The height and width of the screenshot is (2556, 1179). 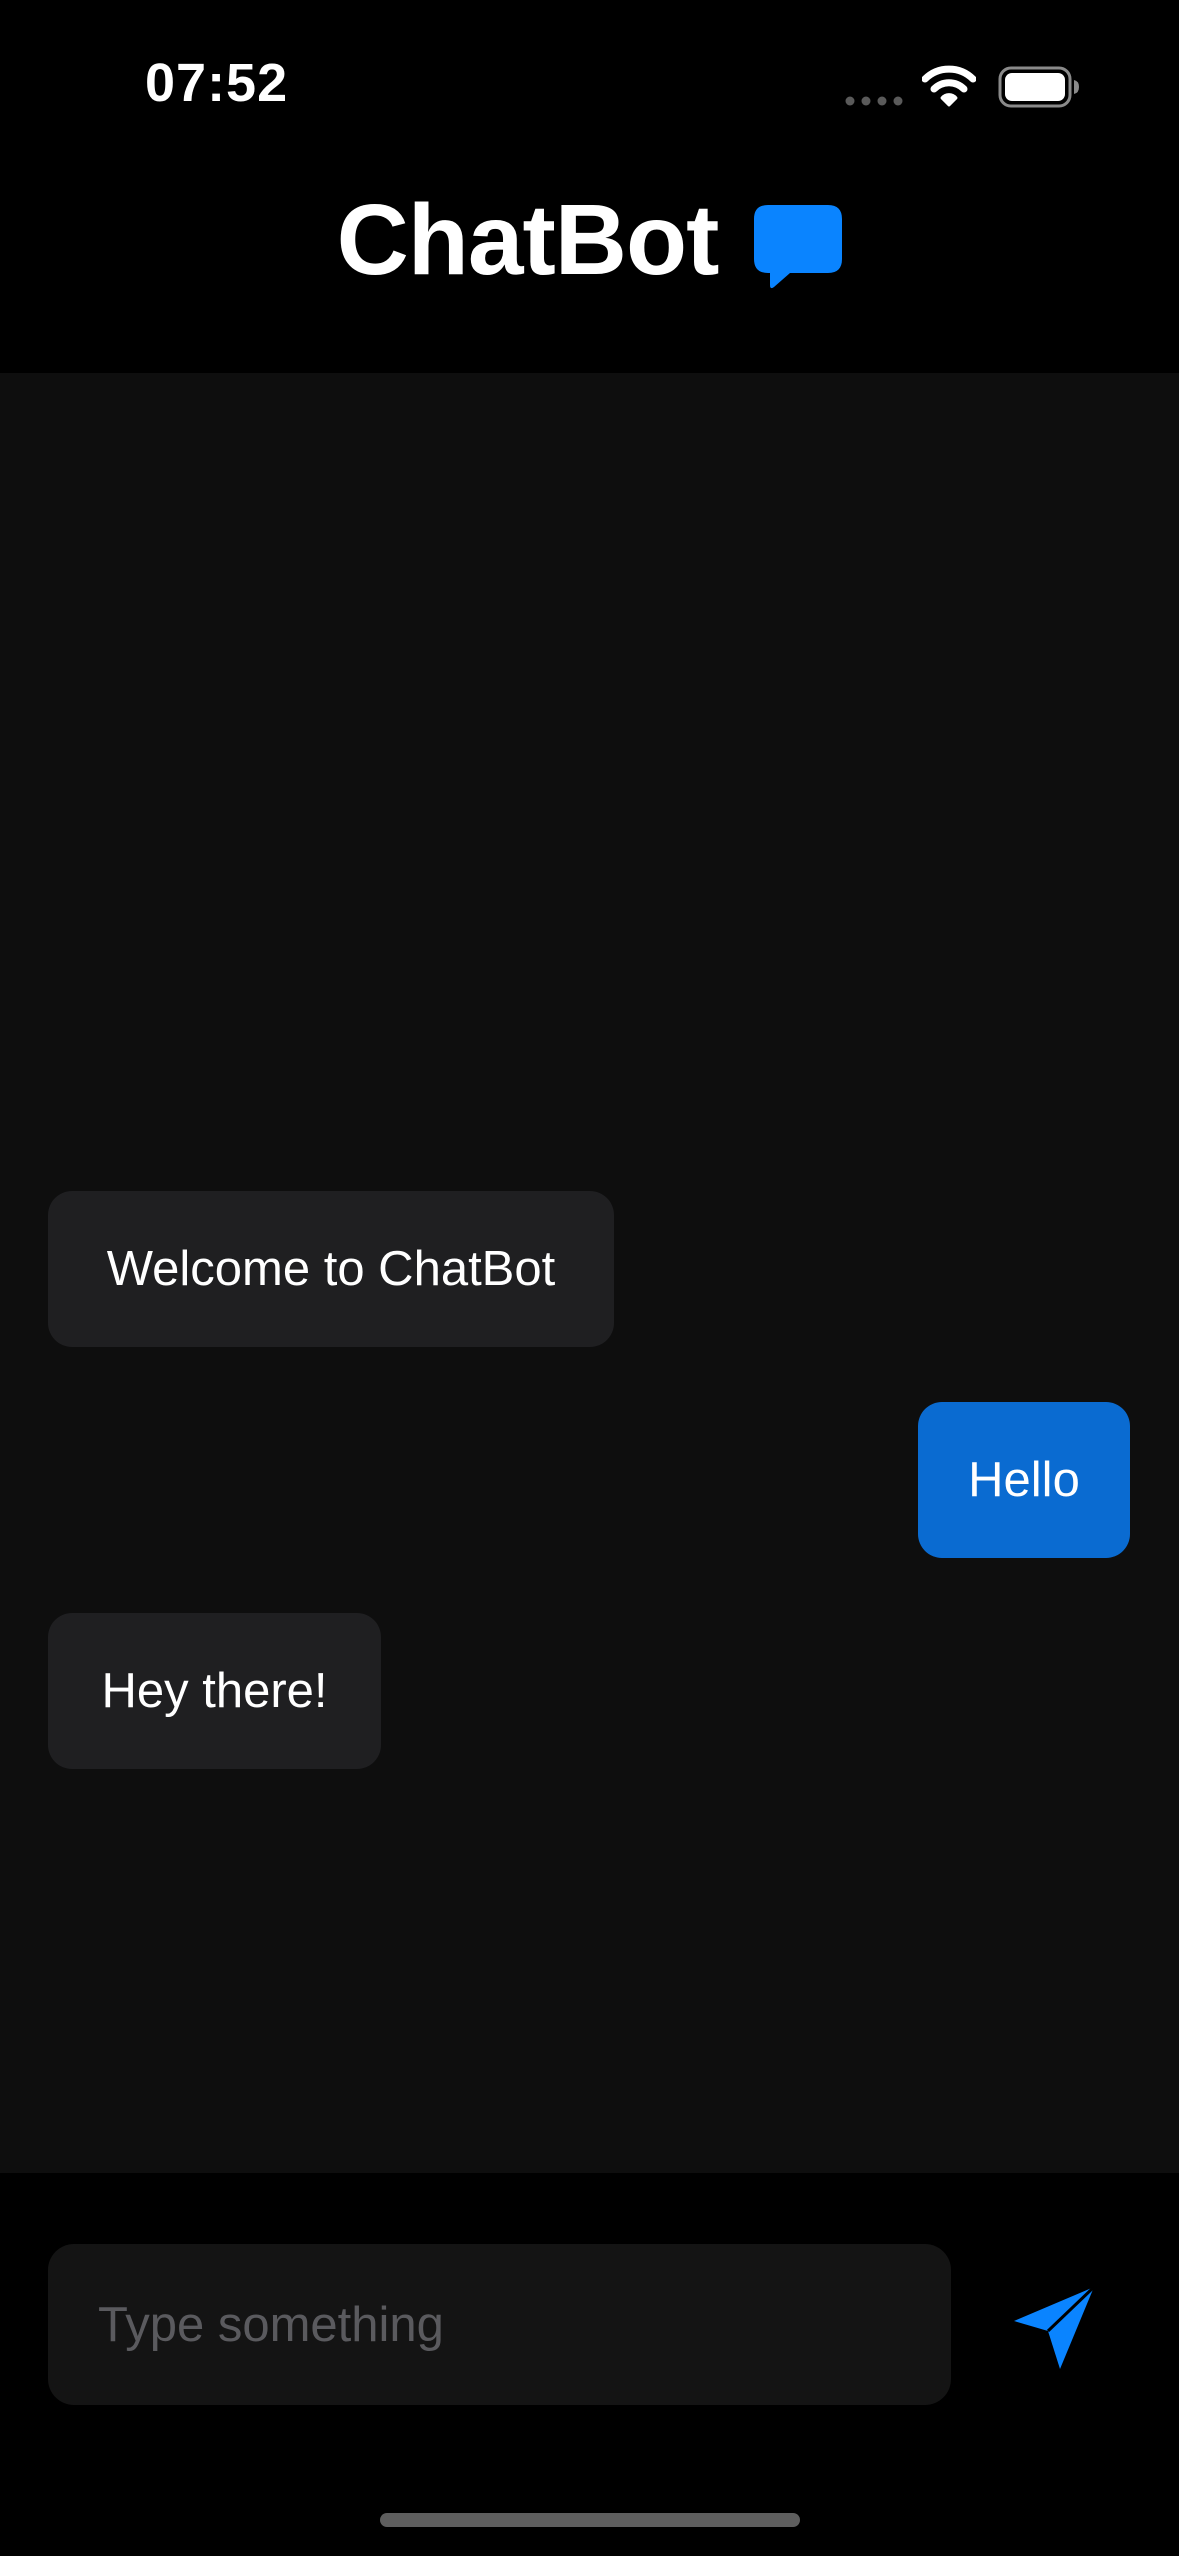 What do you see at coordinates (528, 239) in the screenshot?
I see `page-title: ChatBot` at bounding box center [528, 239].